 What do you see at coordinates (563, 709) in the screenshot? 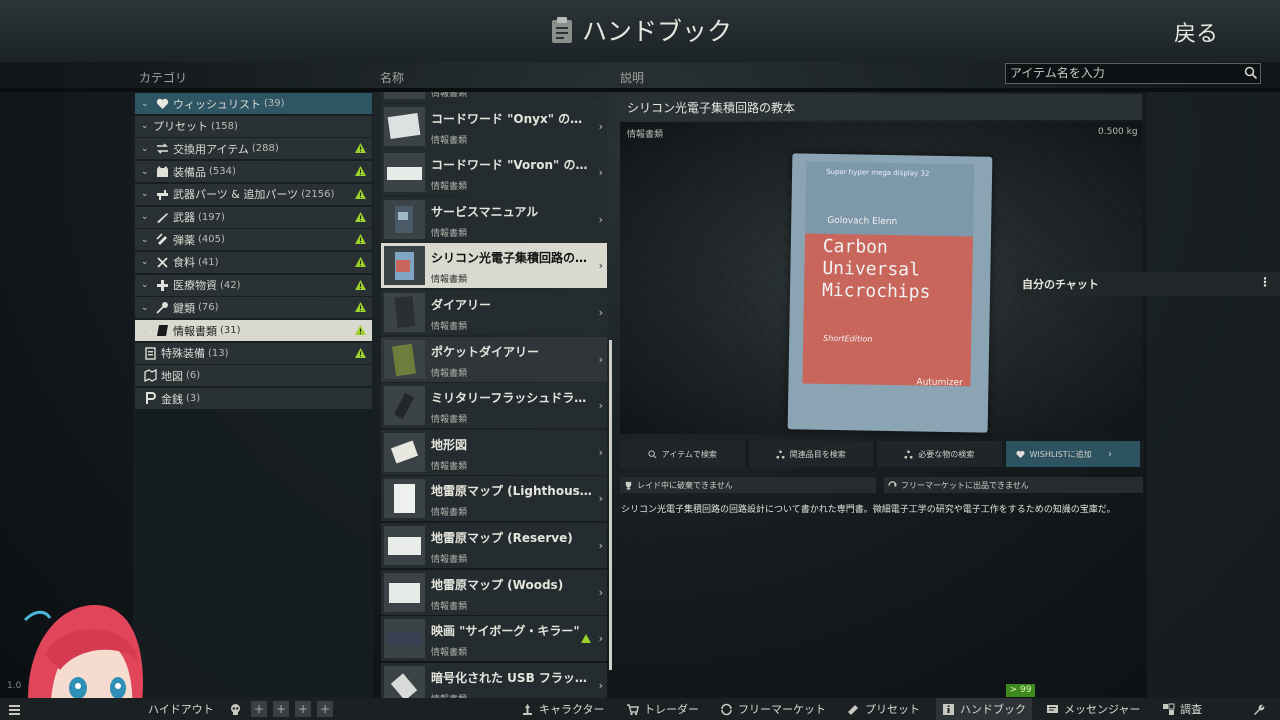
I see `character-button: キャラクター` at bounding box center [563, 709].